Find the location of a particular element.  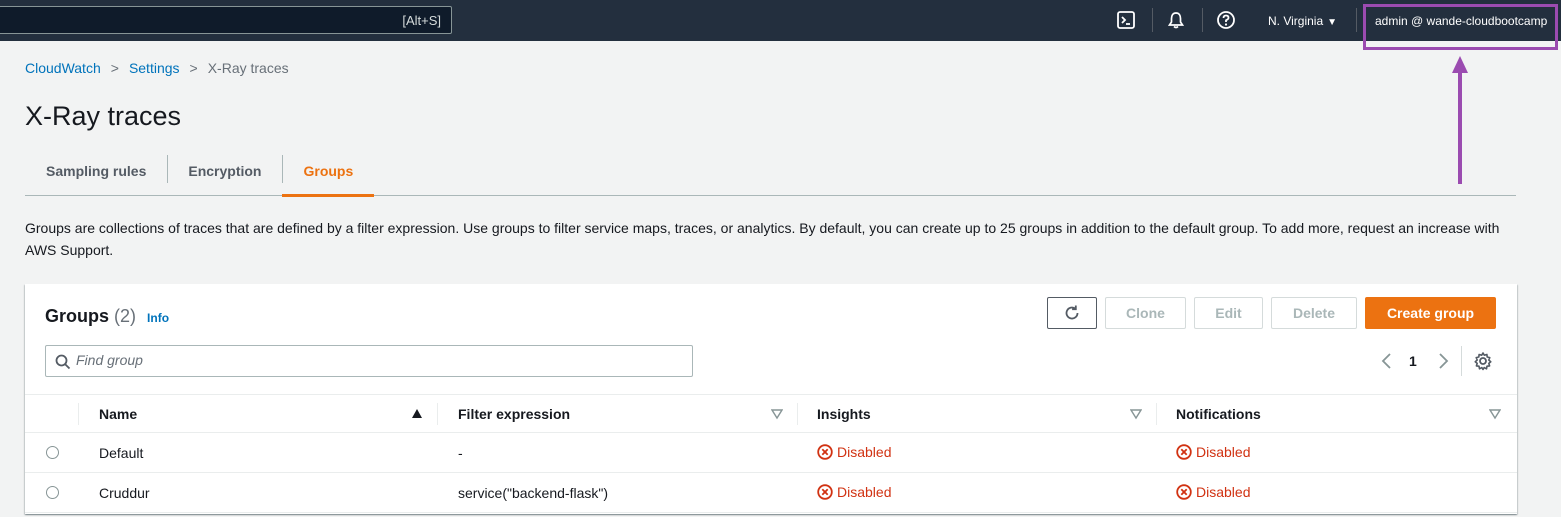

search-icon is located at coordinates (63, 362).